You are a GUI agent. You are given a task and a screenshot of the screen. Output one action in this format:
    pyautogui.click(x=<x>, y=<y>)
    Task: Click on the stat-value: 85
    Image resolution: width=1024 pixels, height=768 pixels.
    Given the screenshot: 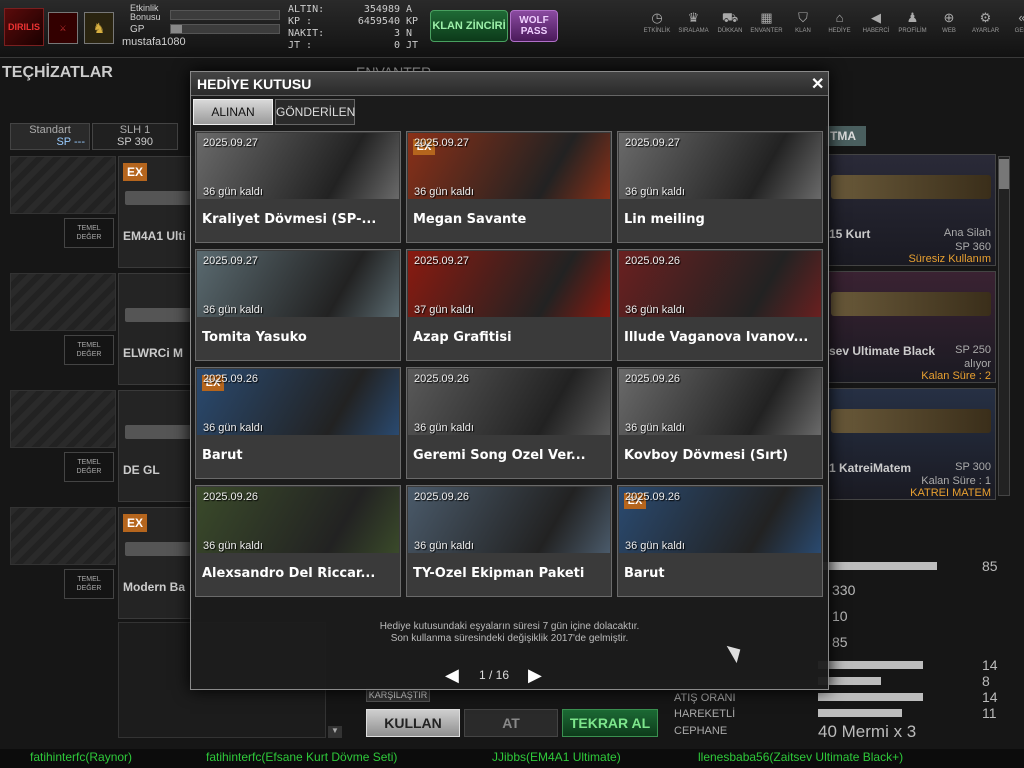 What is the action you would take?
    pyautogui.click(x=840, y=642)
    